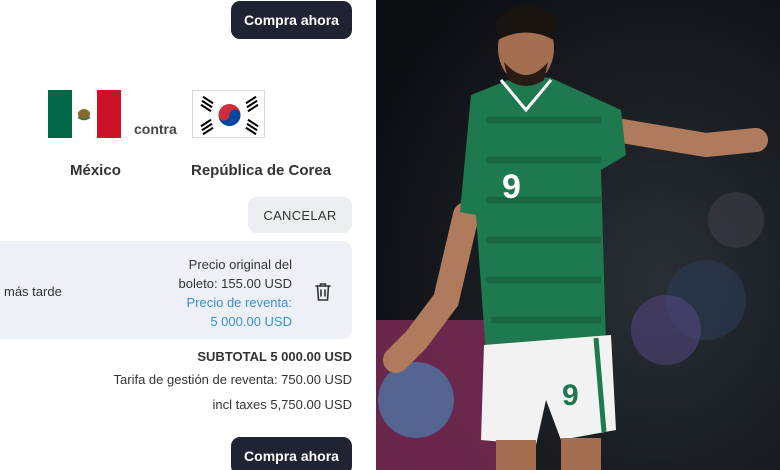  I want to click on ticket-left-text: más tarde, so click(33, 291).